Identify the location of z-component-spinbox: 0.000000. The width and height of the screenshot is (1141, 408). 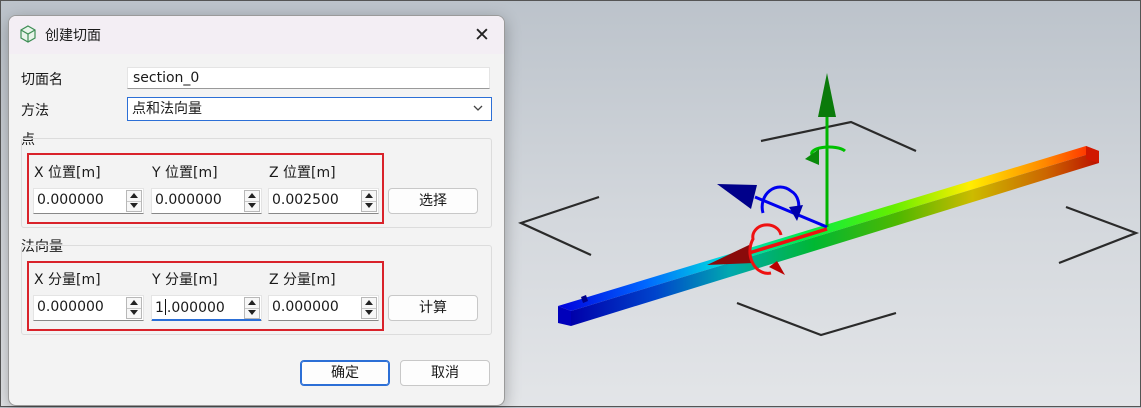
(323, 308).